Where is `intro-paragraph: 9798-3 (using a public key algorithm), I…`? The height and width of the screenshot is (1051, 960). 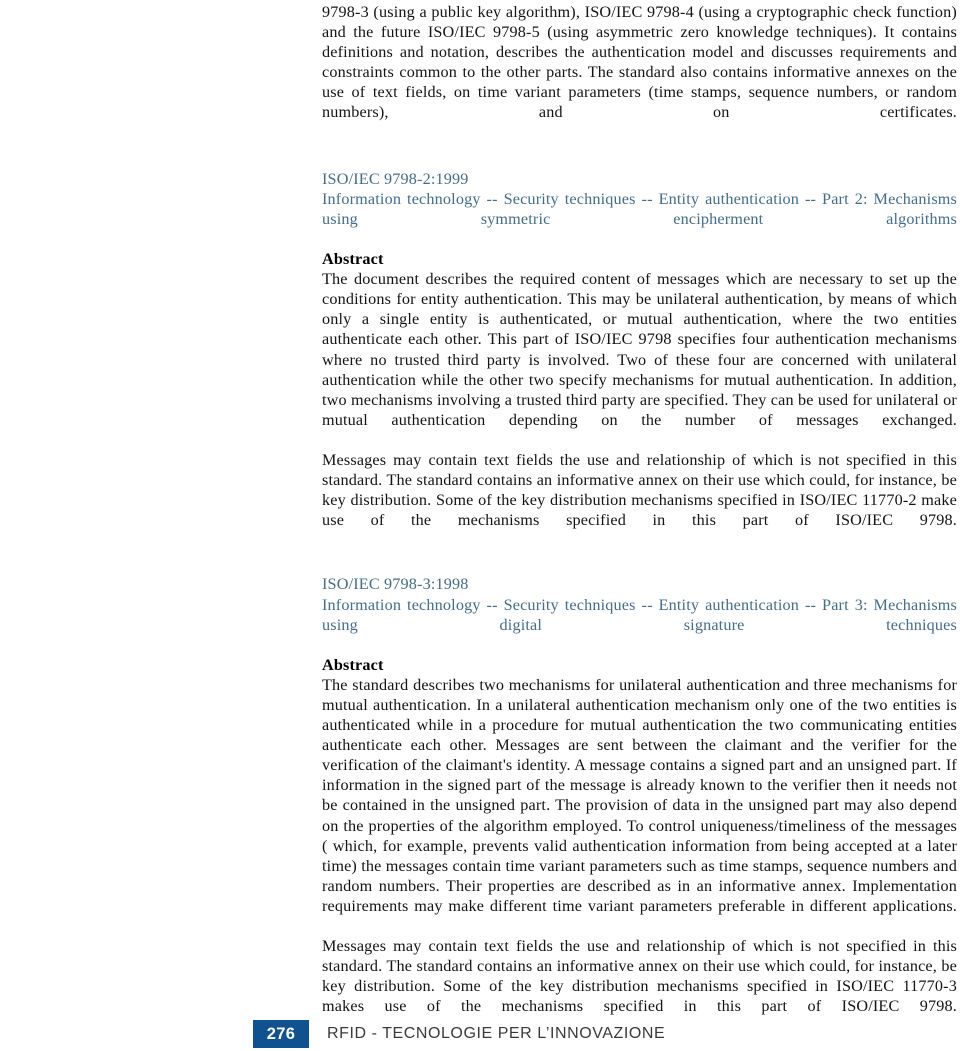
intro-paragraph: 9798-3 (using a public key algorithm), I… is located at coordinates (639, 62).